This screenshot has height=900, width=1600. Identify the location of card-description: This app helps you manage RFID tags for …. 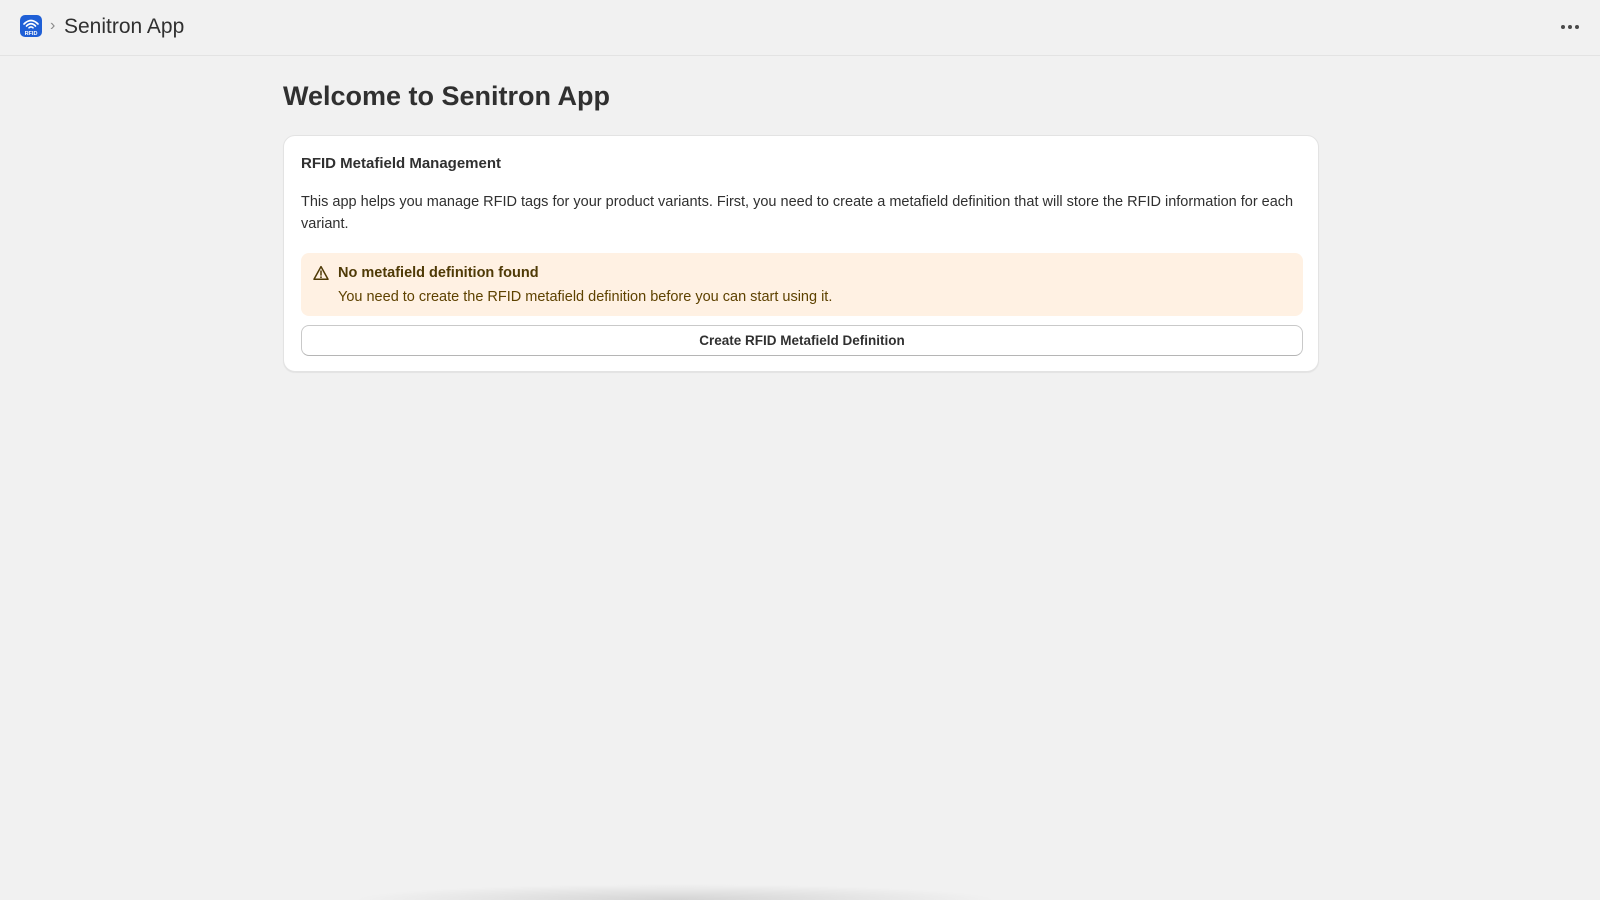
(797, 213).